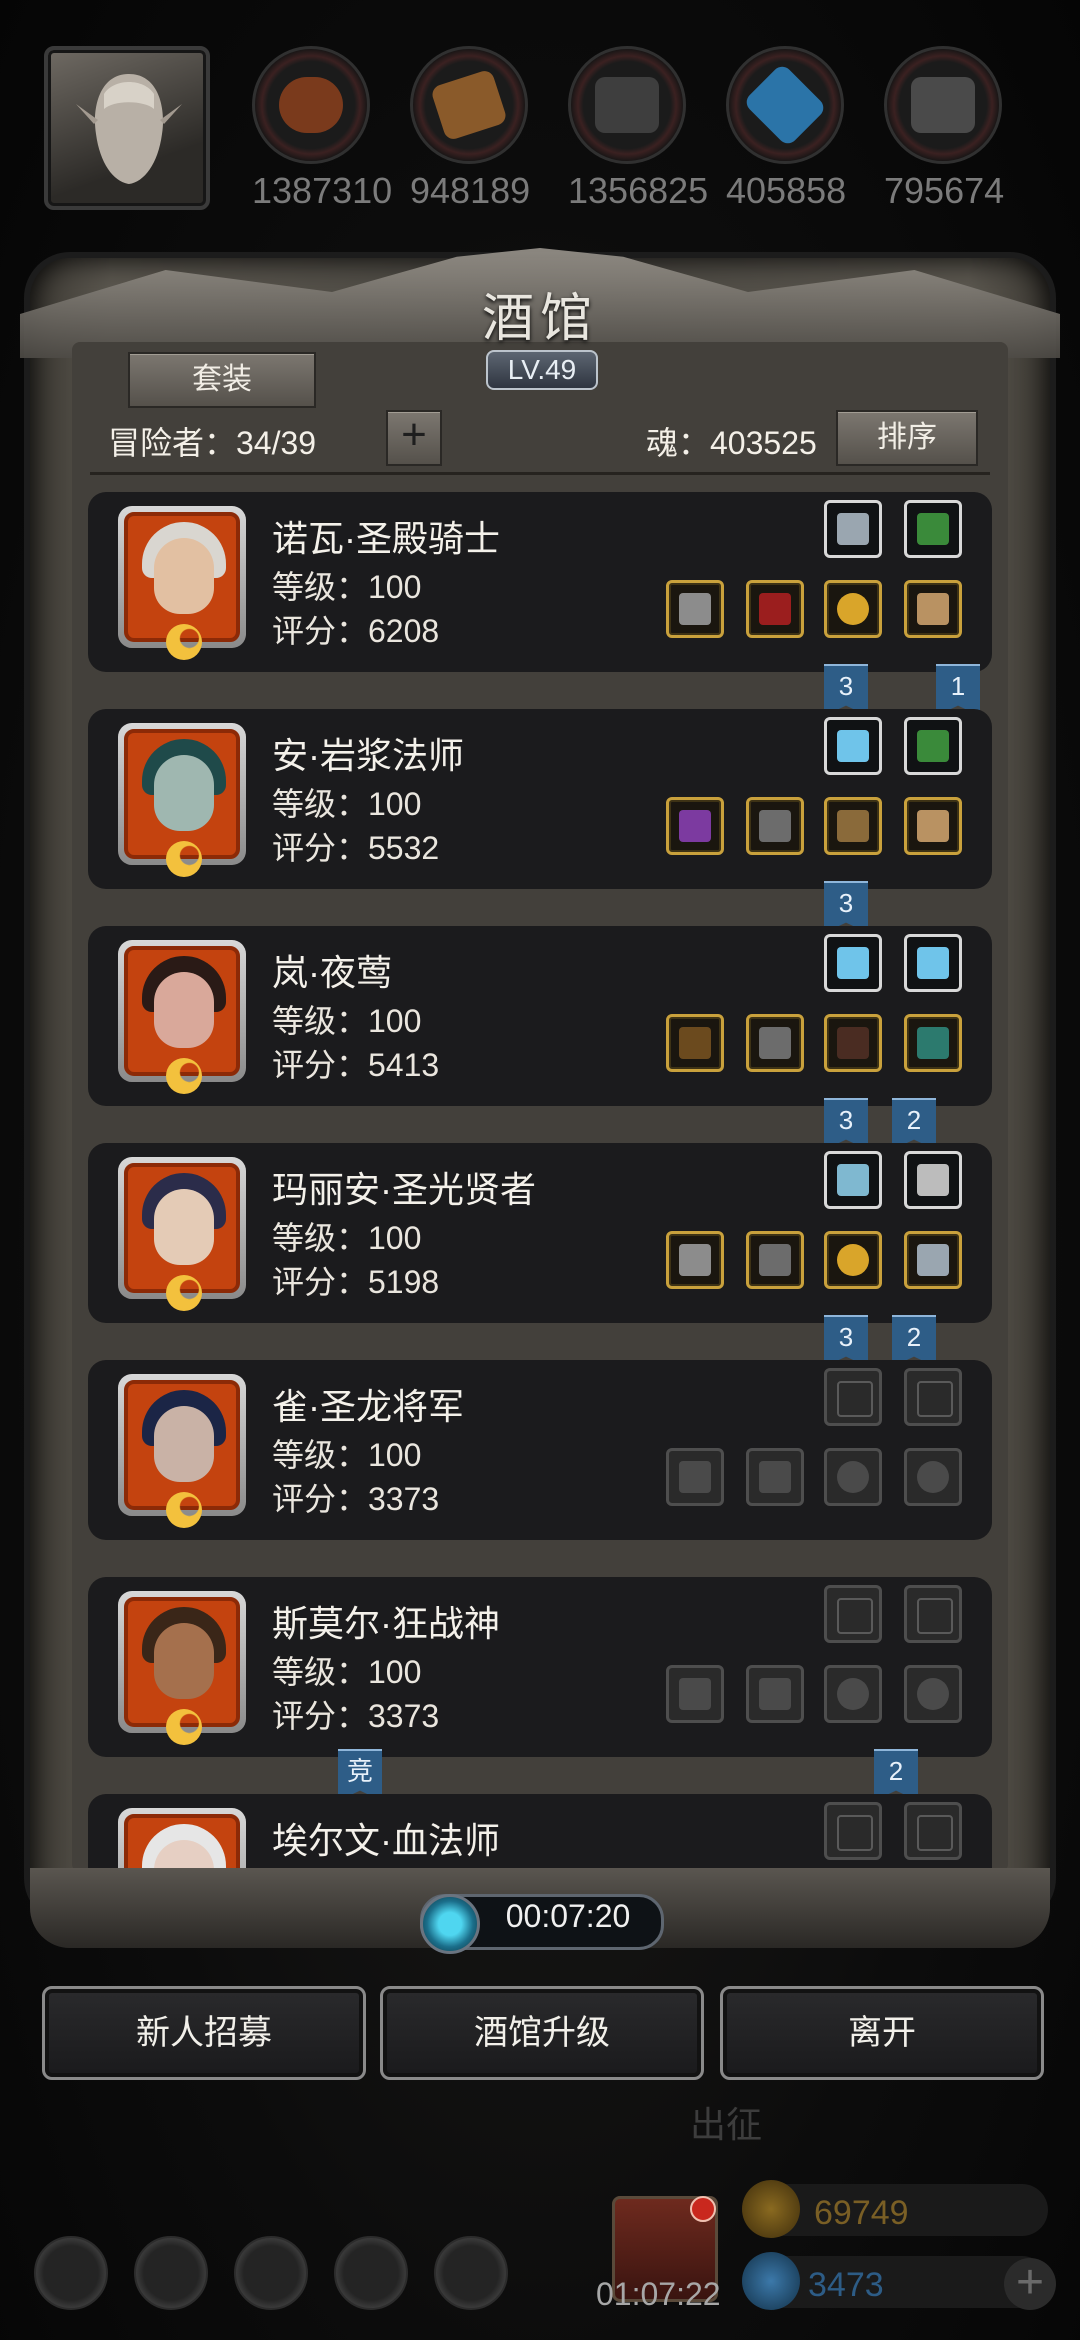 This screenshot has height=2340, width=1080. I want to click on hero-row: 安·岩浆法师 等级：100 评分：5532, so click(540, 799).